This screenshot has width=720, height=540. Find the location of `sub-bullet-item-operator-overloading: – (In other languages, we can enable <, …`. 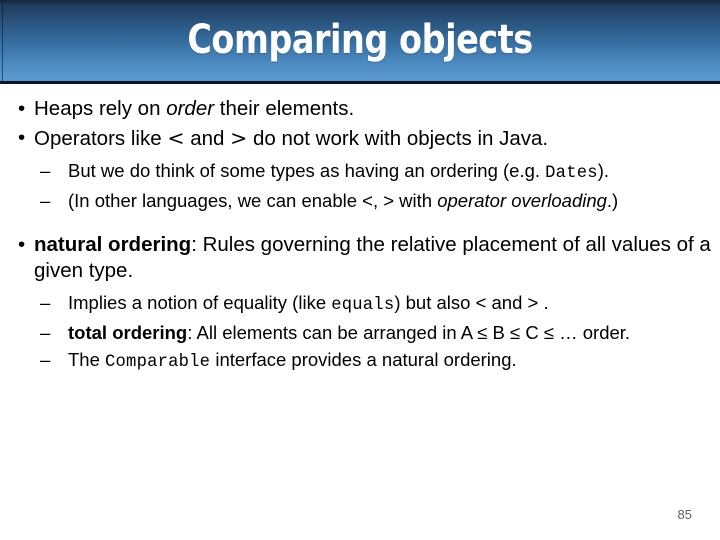

sub-bullet-item-operator-overloading: – (In other languages, we can enable <, … is located at coordinates (360, 200).